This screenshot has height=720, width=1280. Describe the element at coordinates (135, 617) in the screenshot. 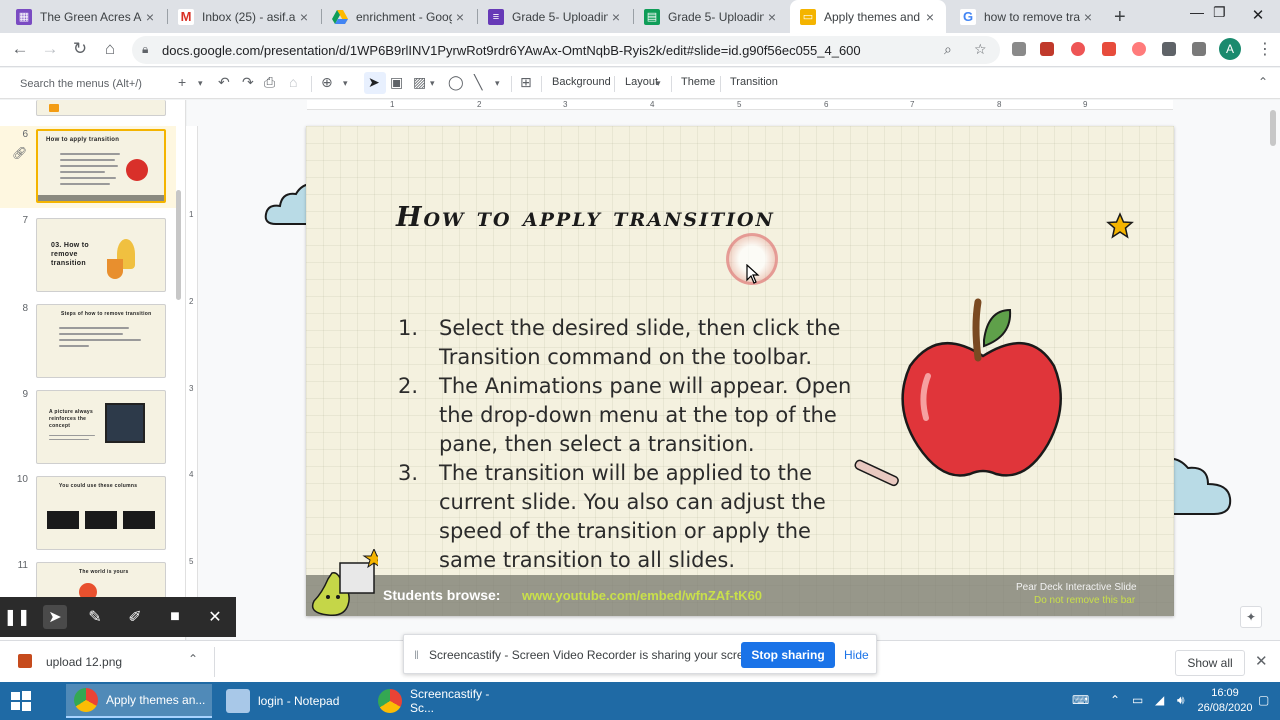

I see `highlighter-icon: ✐` at that location.